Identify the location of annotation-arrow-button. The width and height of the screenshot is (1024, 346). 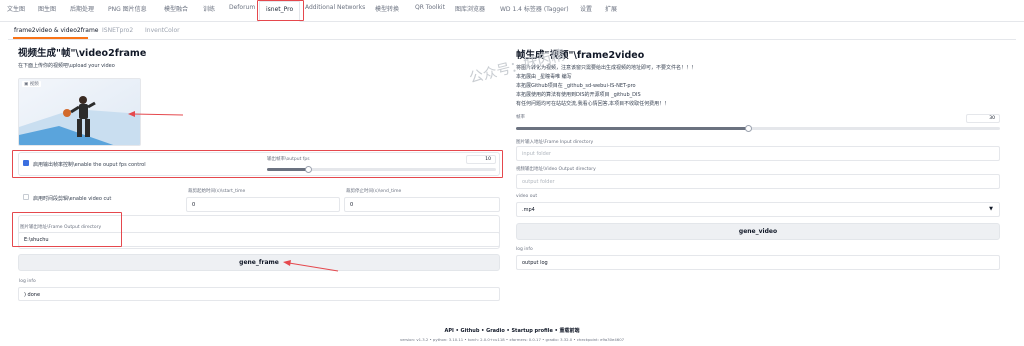
(311, 266).